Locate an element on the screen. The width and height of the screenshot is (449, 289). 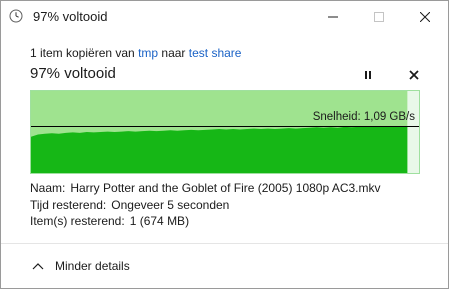
less-details-button: Minder details is located at coordinates (80, 266).